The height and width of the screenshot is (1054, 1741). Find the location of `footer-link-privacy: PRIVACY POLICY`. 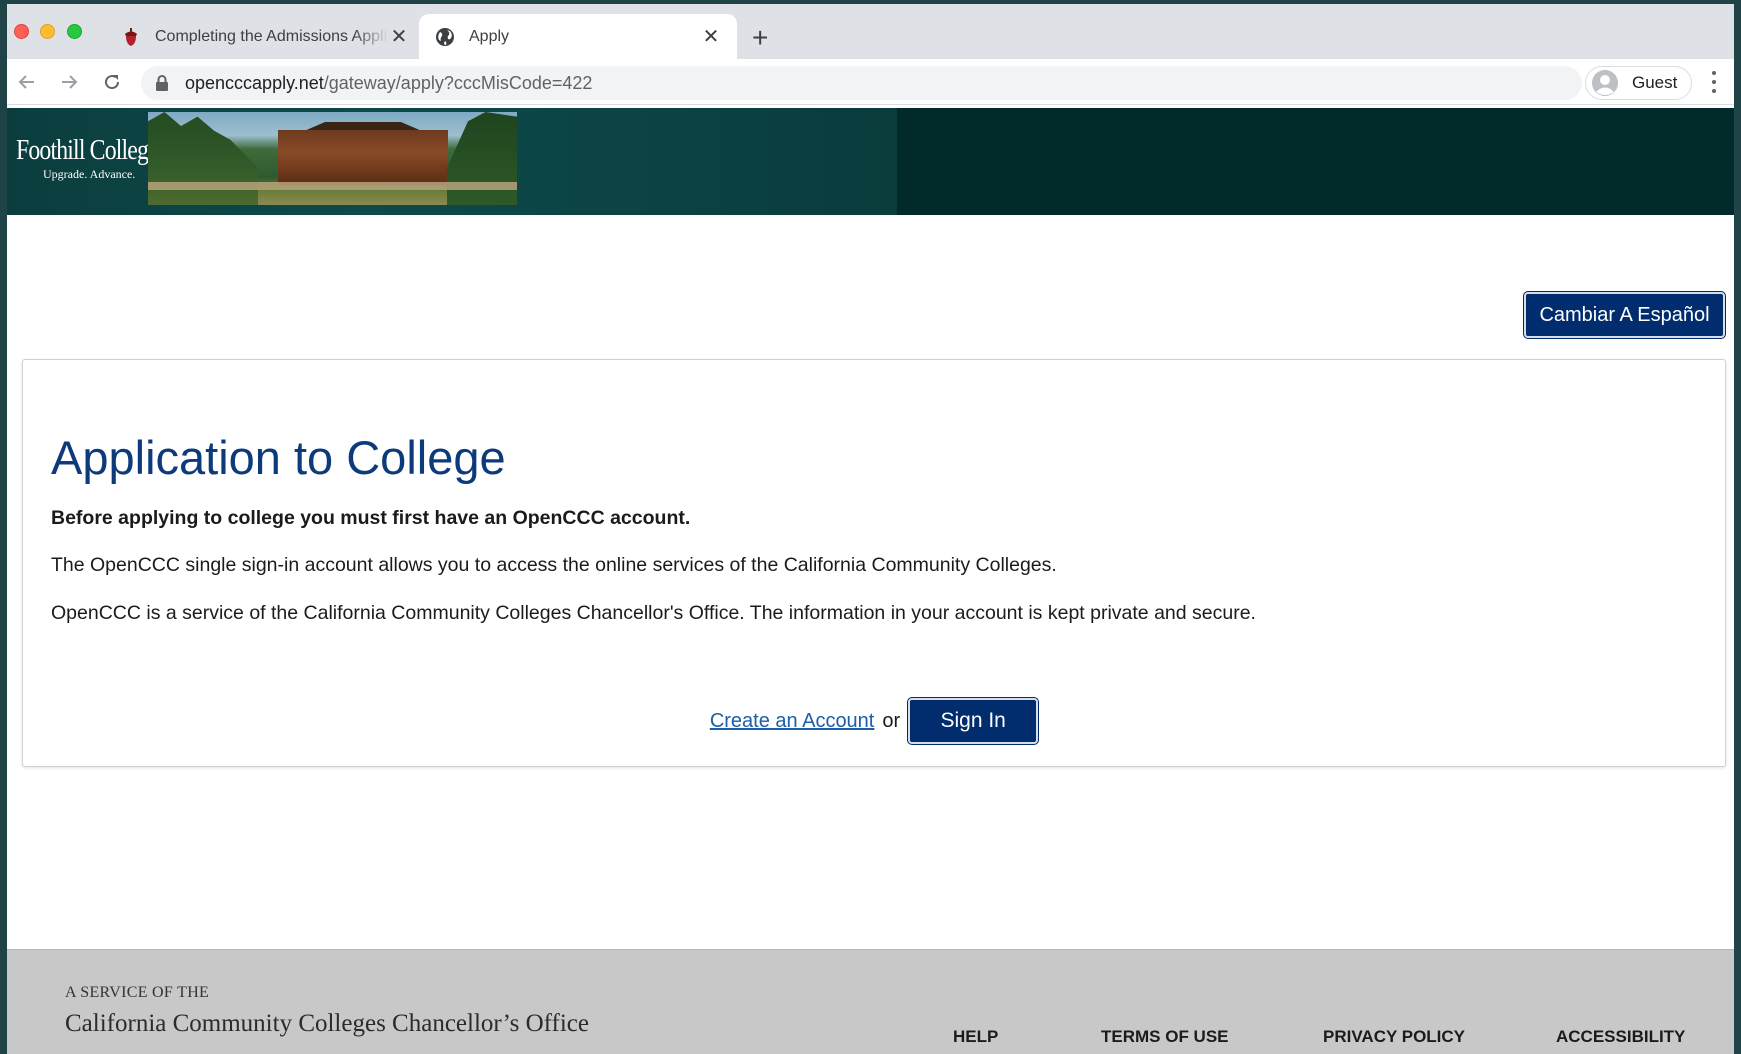

footer-link-privacy: PRIVACY POLICY is located at coordinates (1394, 1037).